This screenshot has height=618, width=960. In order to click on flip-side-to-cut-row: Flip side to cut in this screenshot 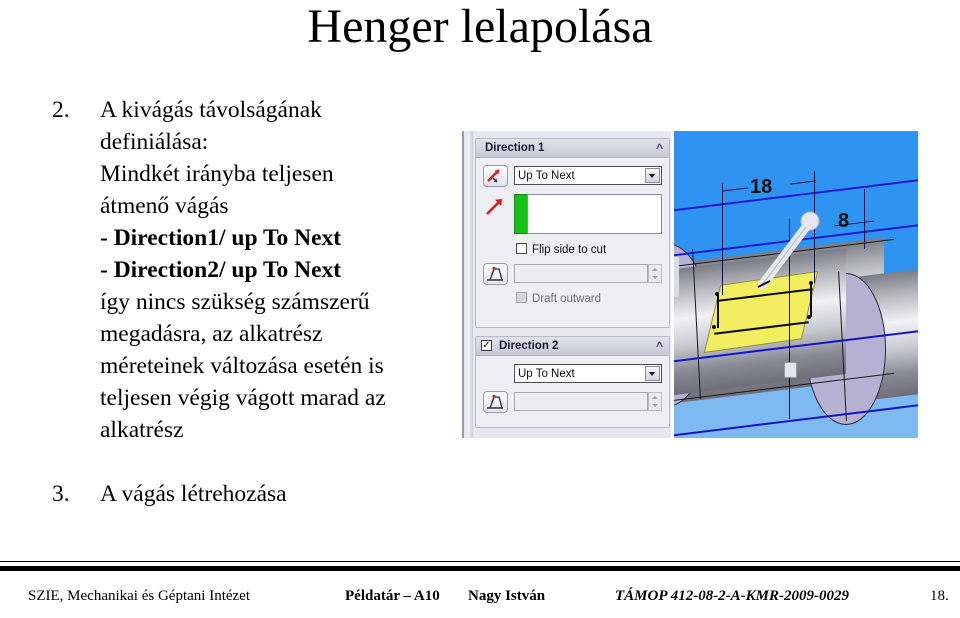, I will do `click(561, 250)`.